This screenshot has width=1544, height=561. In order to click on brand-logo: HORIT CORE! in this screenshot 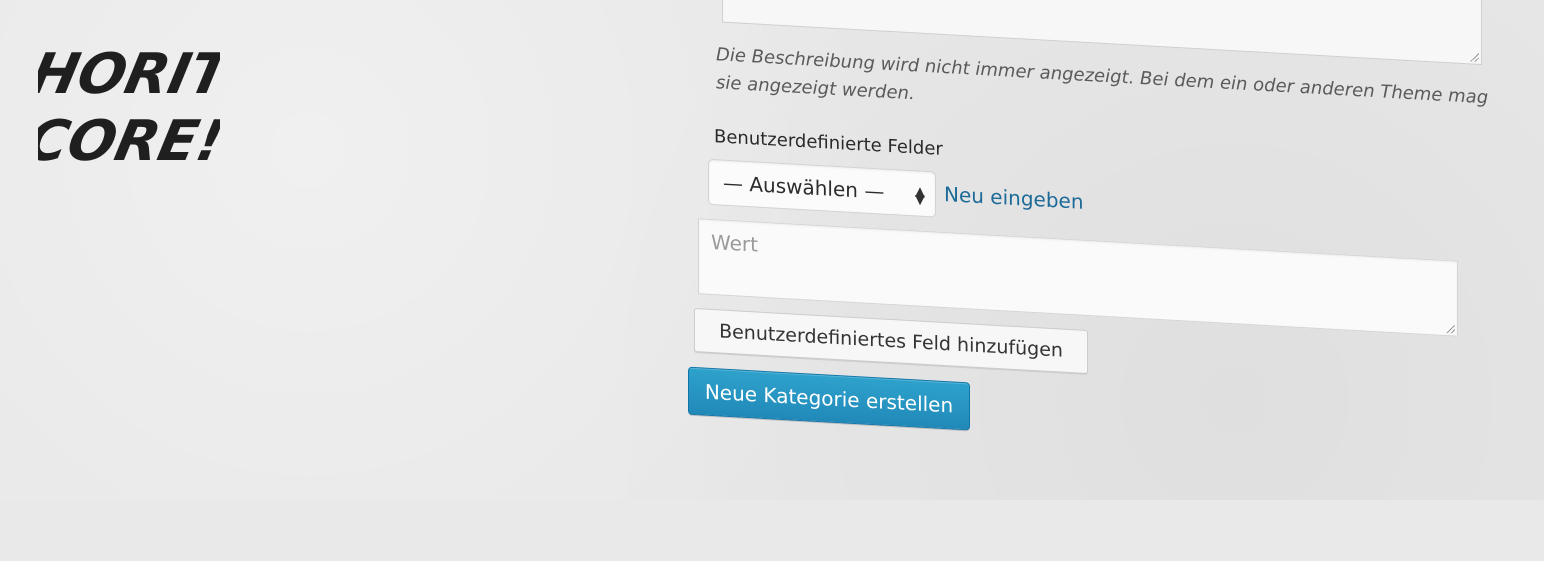, I will do `click(129, 108)`.